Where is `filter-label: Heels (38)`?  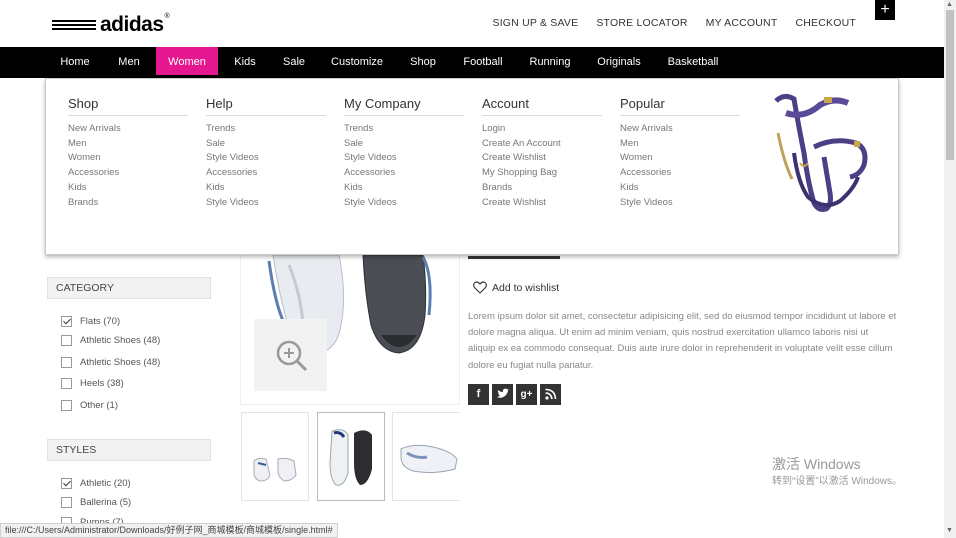 filter-label: Heels (38) is located at coordinates (102, 383).